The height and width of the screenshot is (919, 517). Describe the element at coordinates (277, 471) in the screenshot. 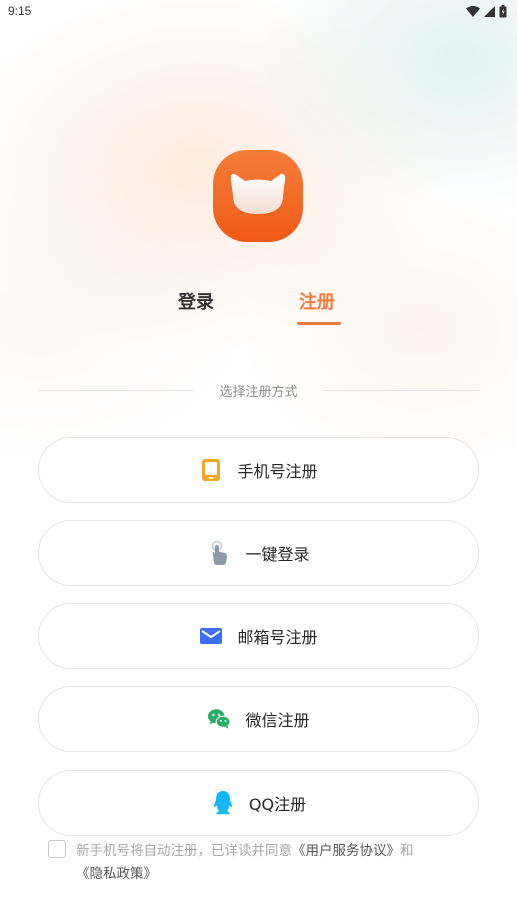

I see `phone-register-label: 手机号注册` at that location.